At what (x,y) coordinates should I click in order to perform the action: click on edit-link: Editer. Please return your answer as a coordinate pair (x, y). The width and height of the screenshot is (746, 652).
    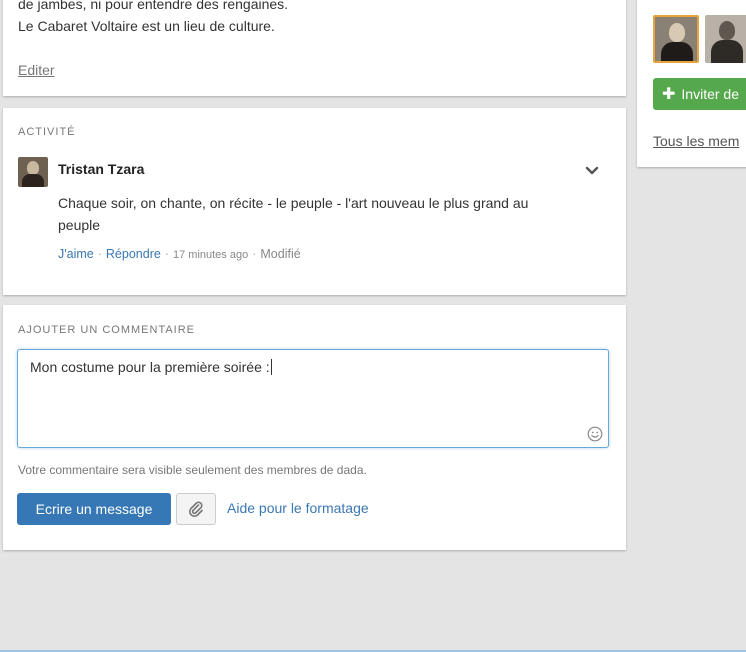
    Looking at the image, I should click on (36, 70).